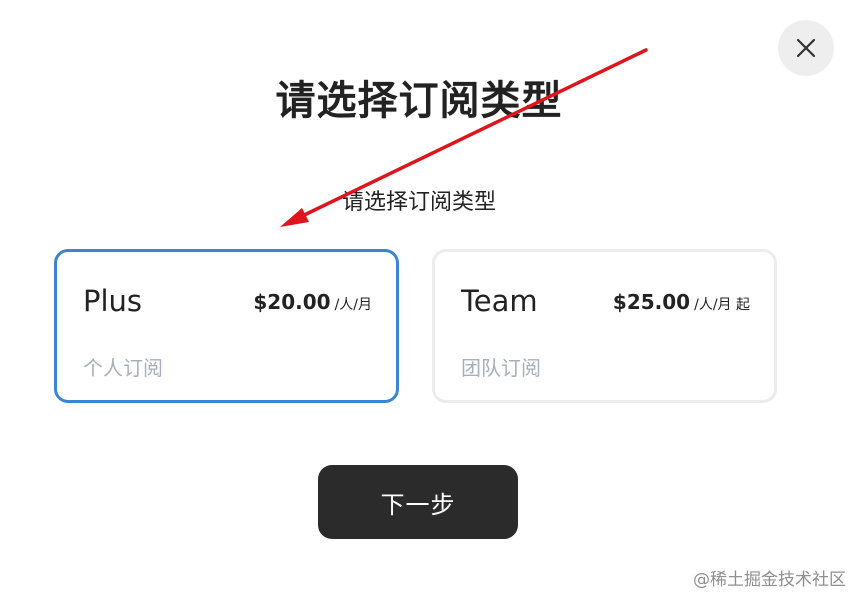  I want to click on plan-name: Team, so click(499, 301).